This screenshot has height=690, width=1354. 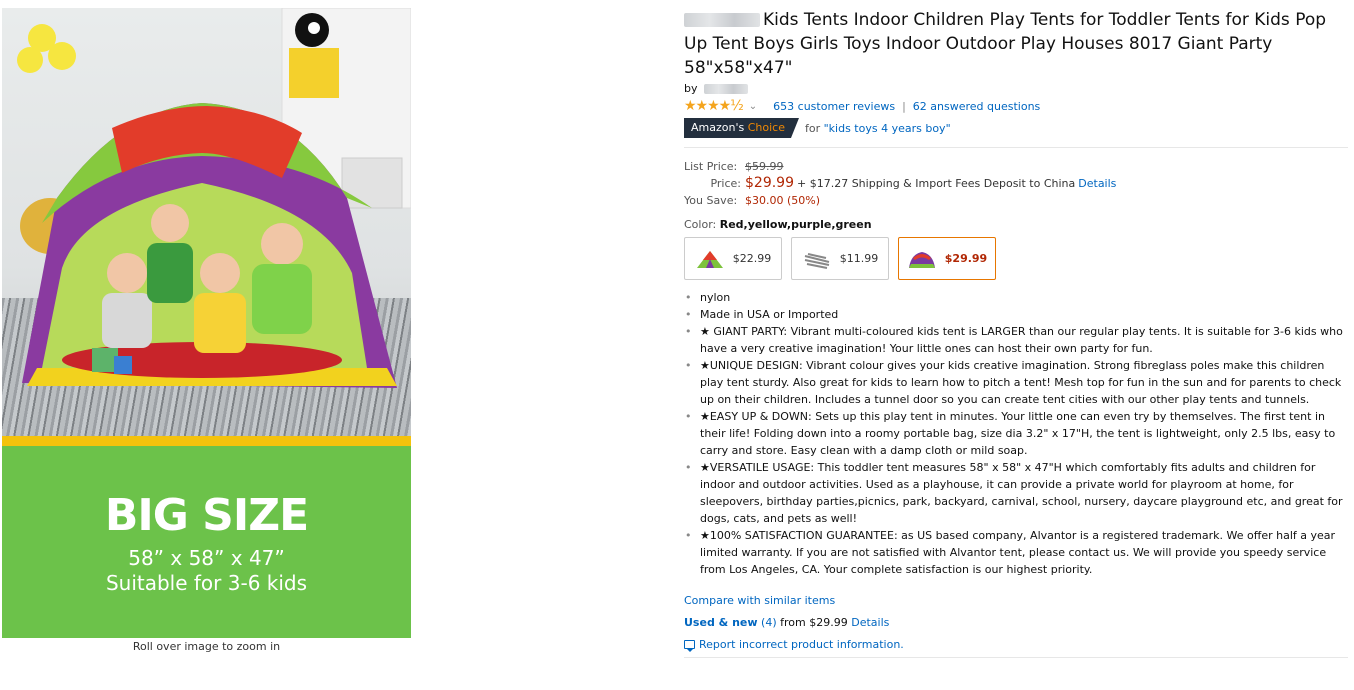 What do you see at coordinates (795, 224) in the screenshot?
I see `color-value: Red,yellow,purple,green` at bounding box center [795, 224].